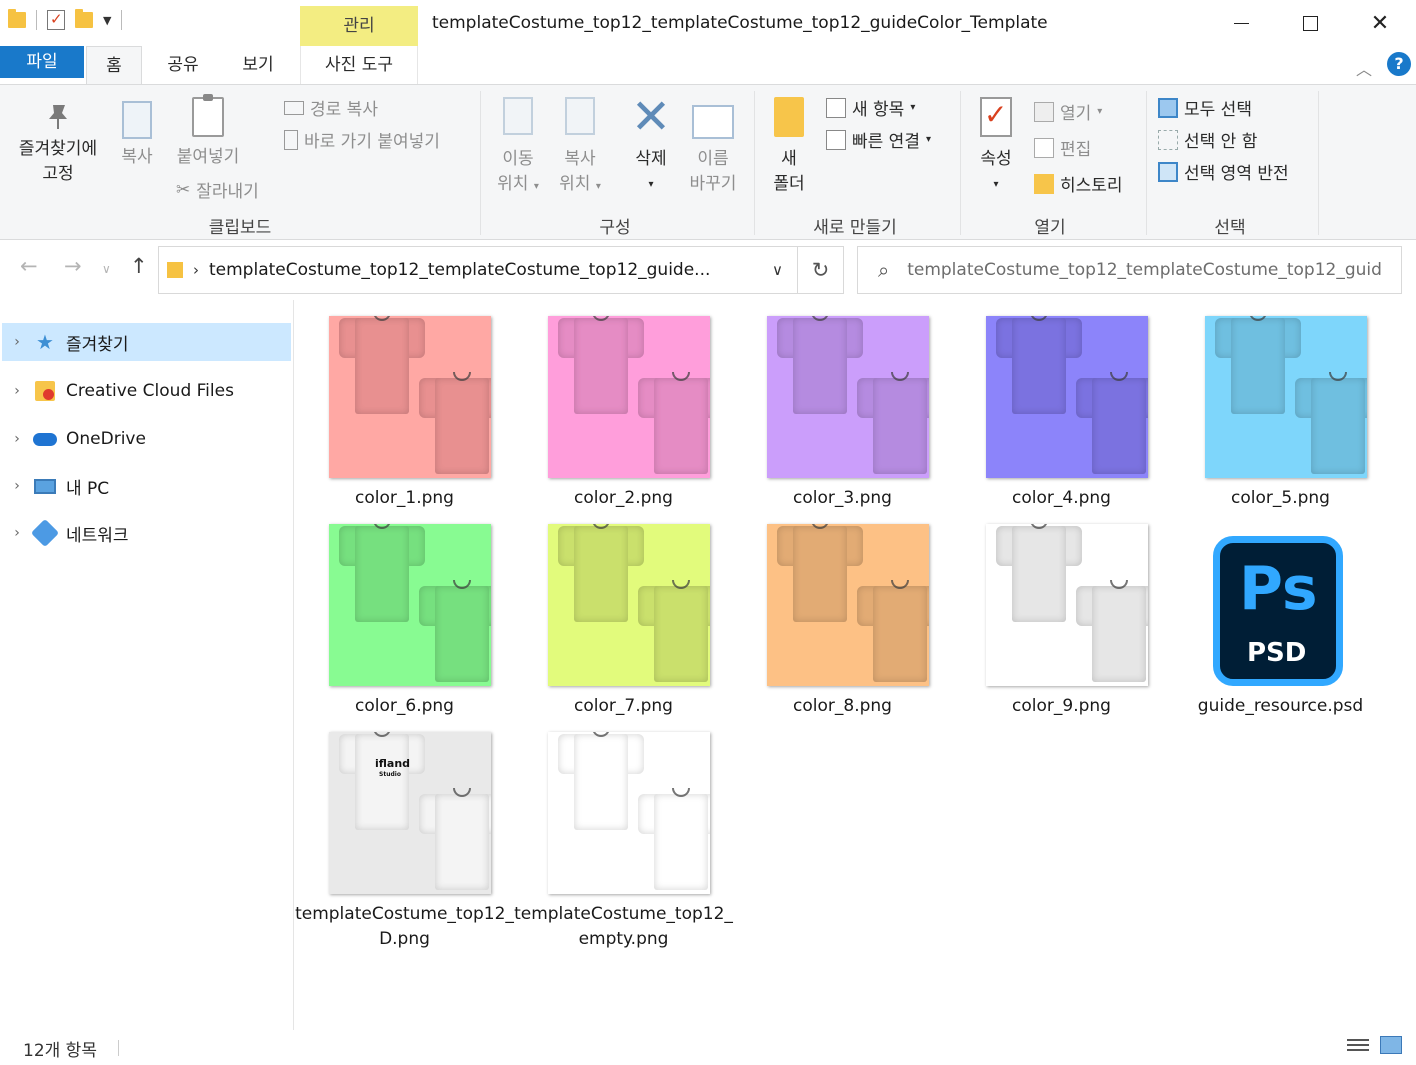 The height and width of the screenshot is (1065, 1416). What do you see at coordinates (65, 19) in the screenshot?
I see `quick-access-toolbar: ▼` at bounding box center [65, 19].